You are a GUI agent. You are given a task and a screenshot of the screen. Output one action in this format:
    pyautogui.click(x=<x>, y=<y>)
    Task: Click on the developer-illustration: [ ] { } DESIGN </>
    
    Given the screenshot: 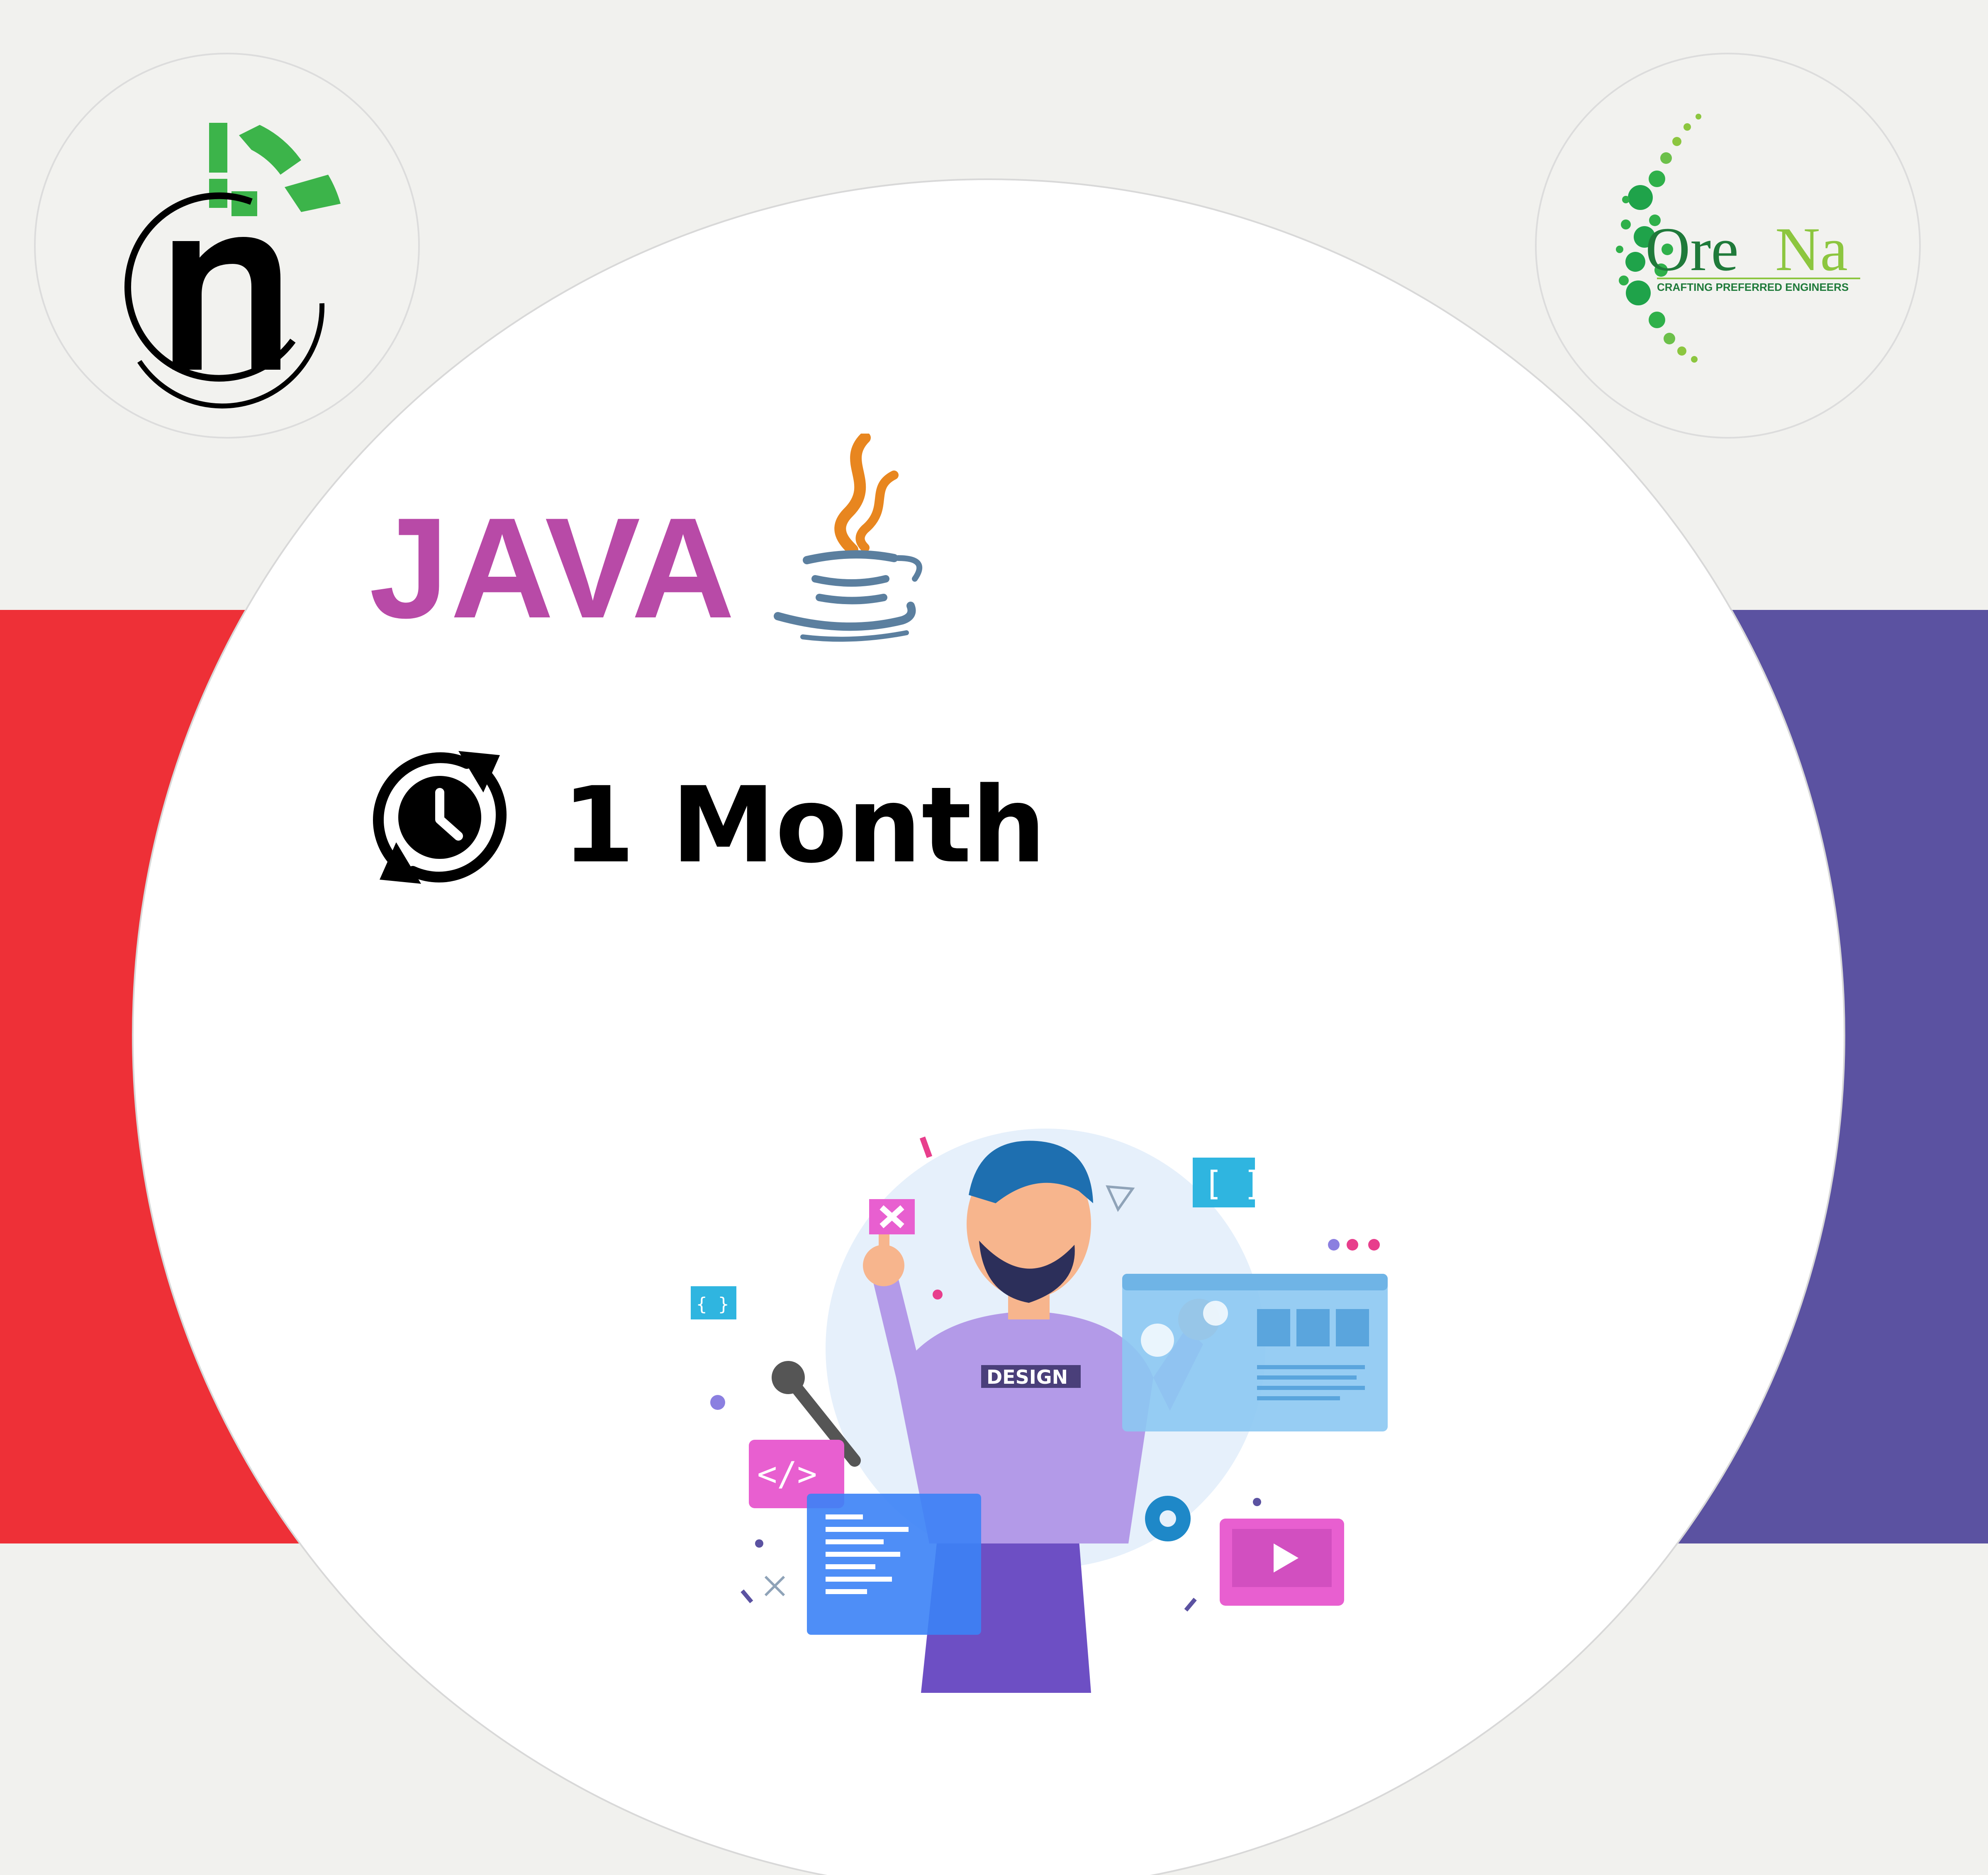 What is the action you would take?
    pyautogui.click(x=1039, y=1411)
    